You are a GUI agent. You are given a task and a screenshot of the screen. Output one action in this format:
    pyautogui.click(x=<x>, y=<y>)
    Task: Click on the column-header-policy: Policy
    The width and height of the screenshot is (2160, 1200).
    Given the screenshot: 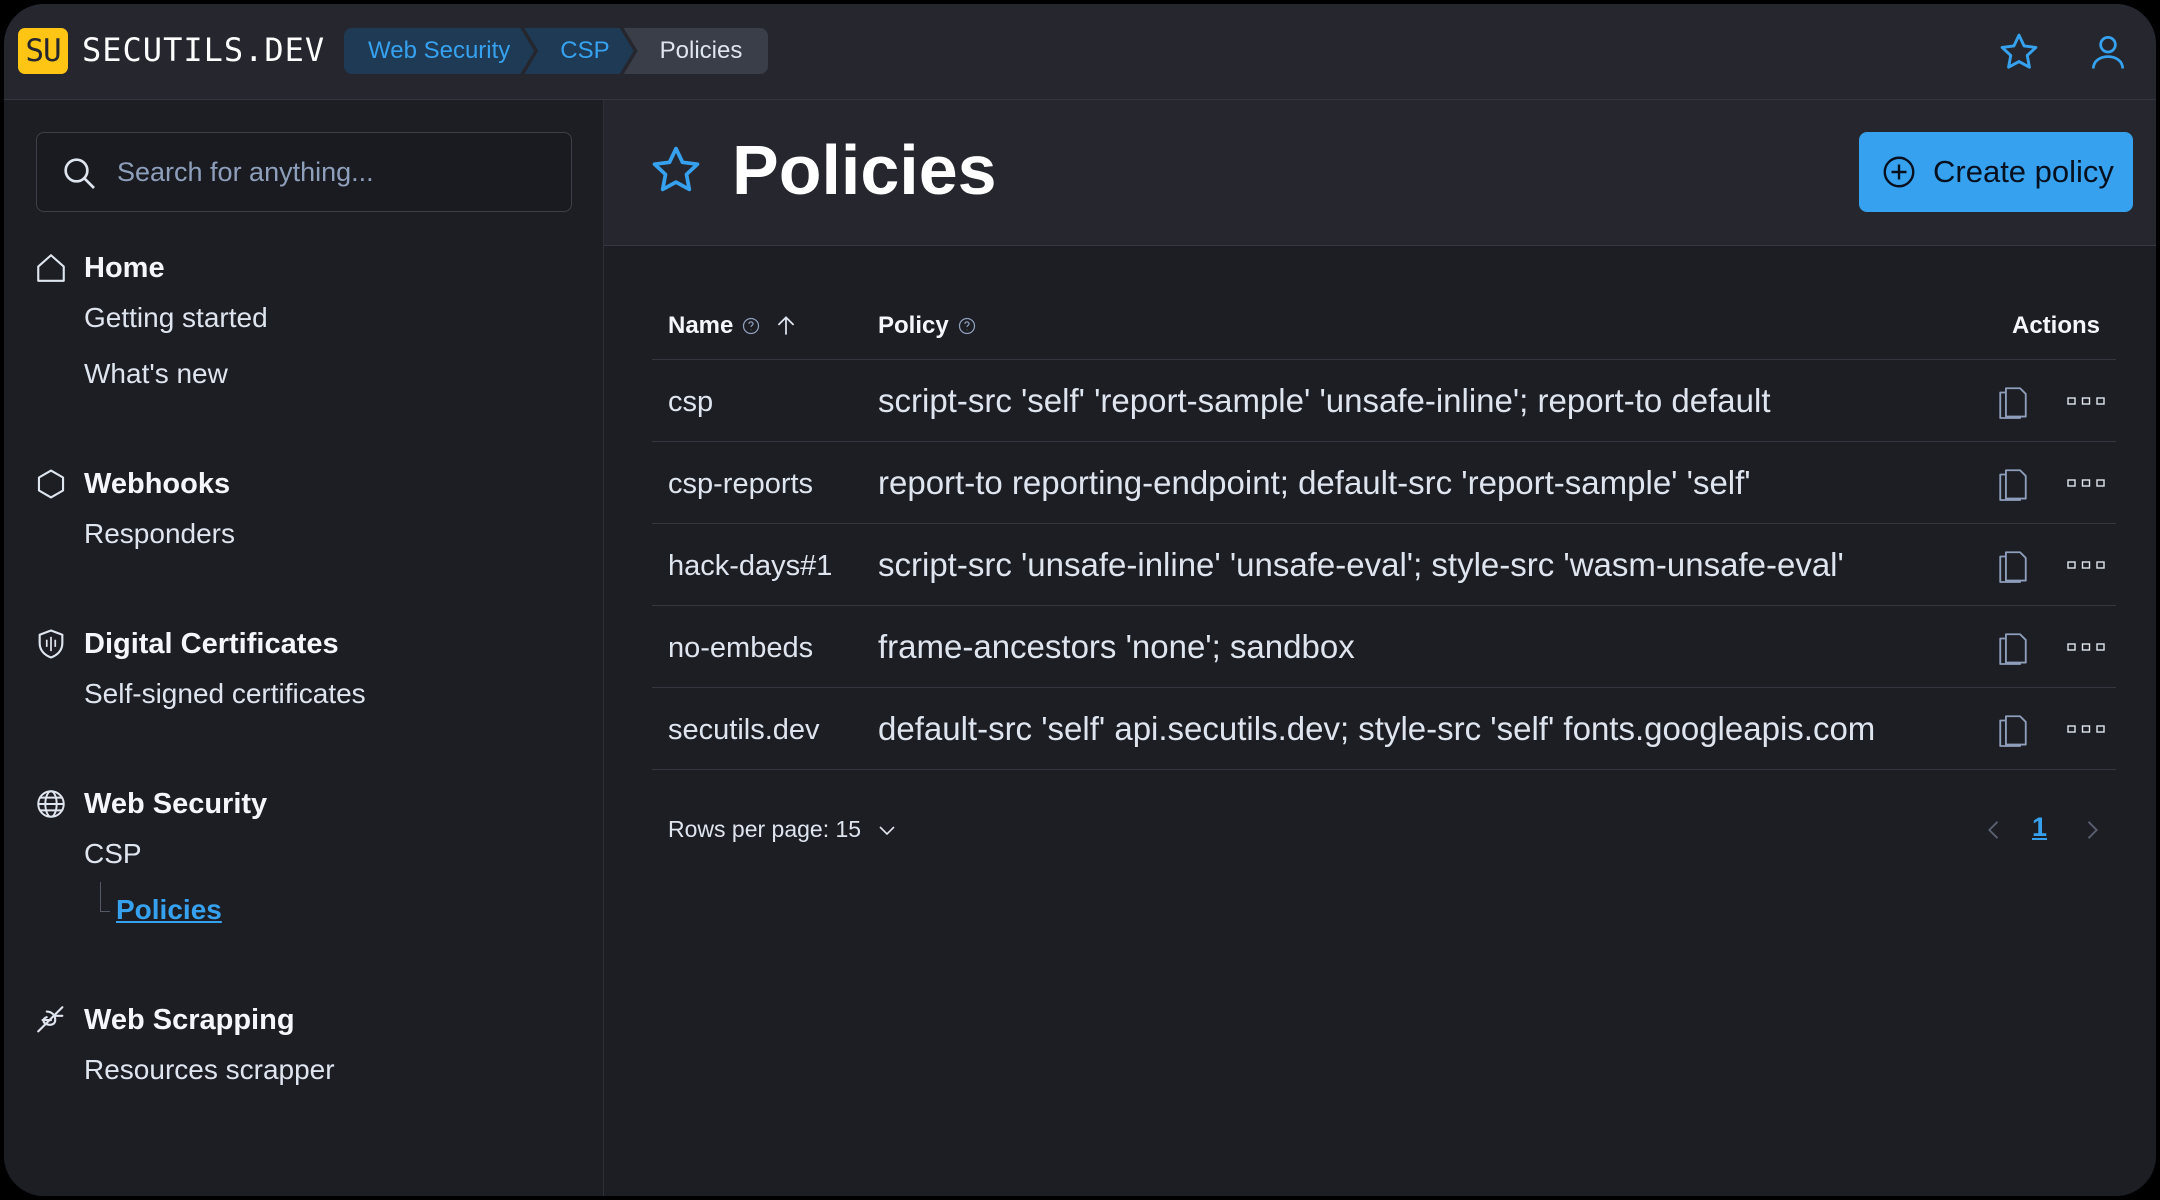 What is the action you would take?
    pyautogui.click(x=927, y=326)
    